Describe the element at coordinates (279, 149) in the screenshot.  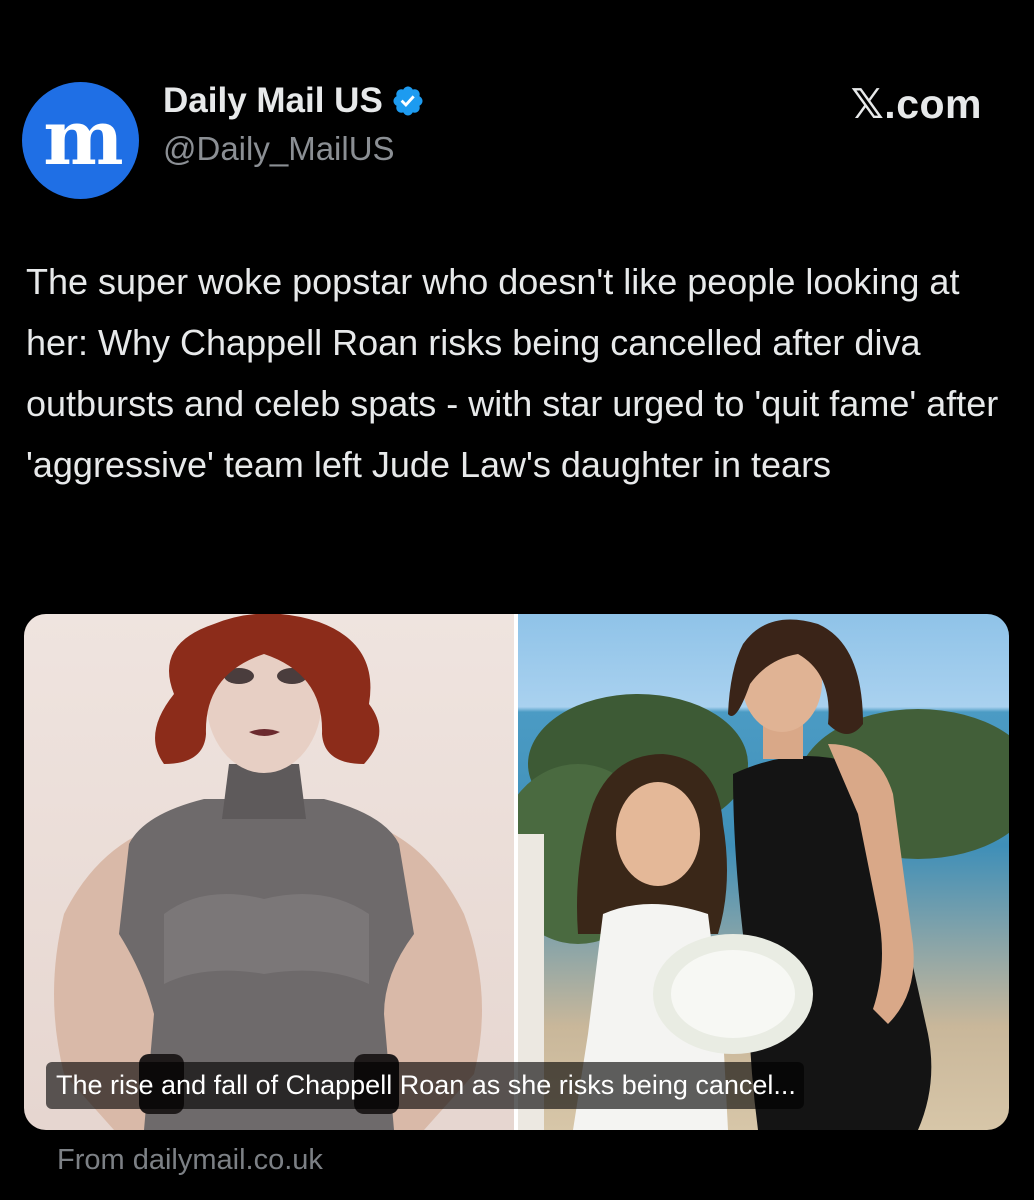
I see `account-handle: @Daily_MailUS` at that location.